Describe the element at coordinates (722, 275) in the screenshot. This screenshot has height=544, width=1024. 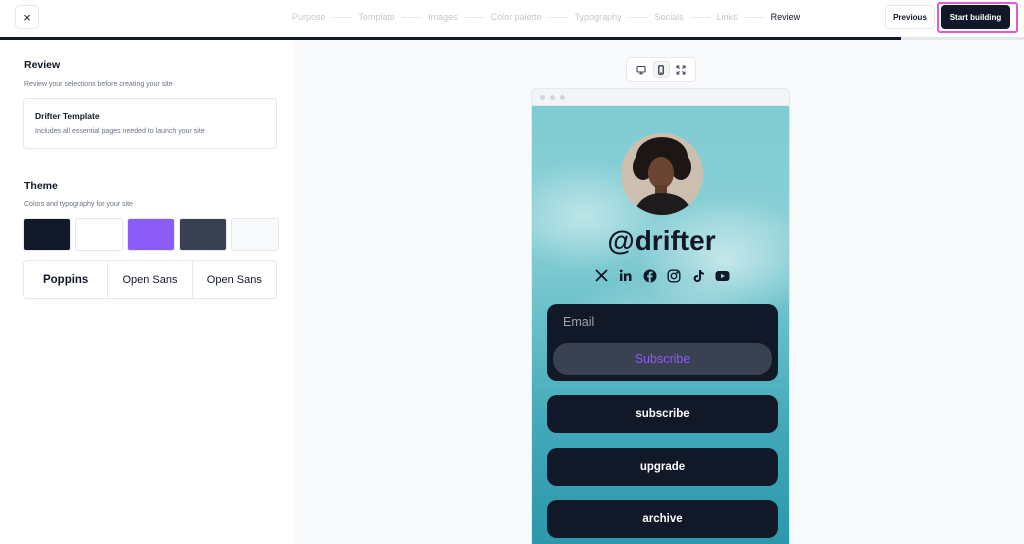
I see `youtube-icon` at that location.